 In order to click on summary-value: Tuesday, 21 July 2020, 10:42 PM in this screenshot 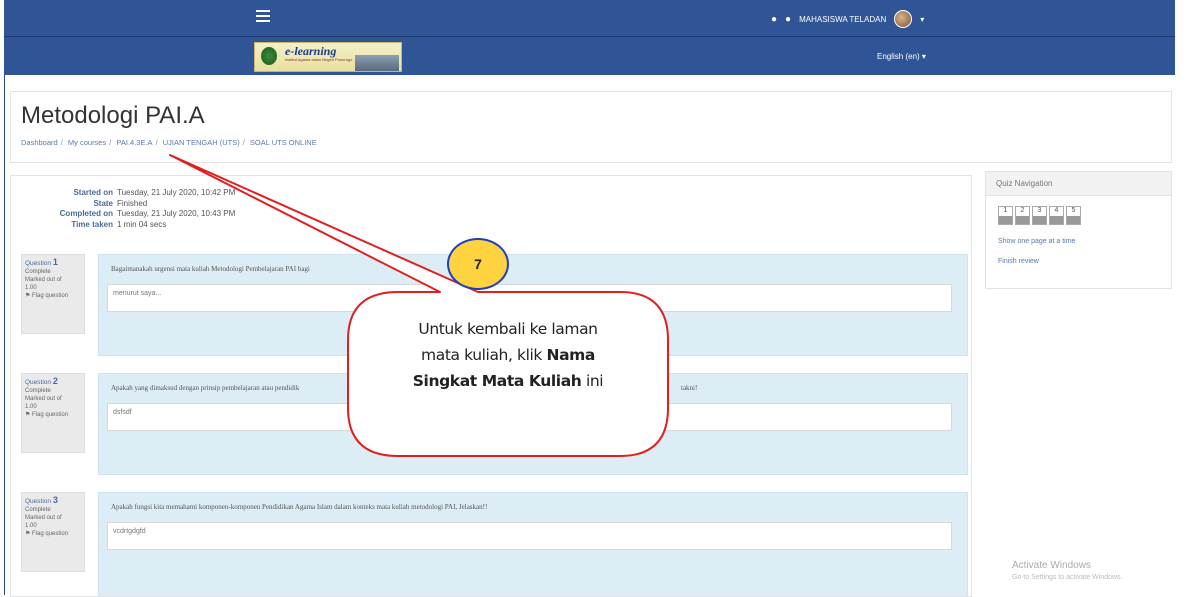, I will do `click(176, 192)`.